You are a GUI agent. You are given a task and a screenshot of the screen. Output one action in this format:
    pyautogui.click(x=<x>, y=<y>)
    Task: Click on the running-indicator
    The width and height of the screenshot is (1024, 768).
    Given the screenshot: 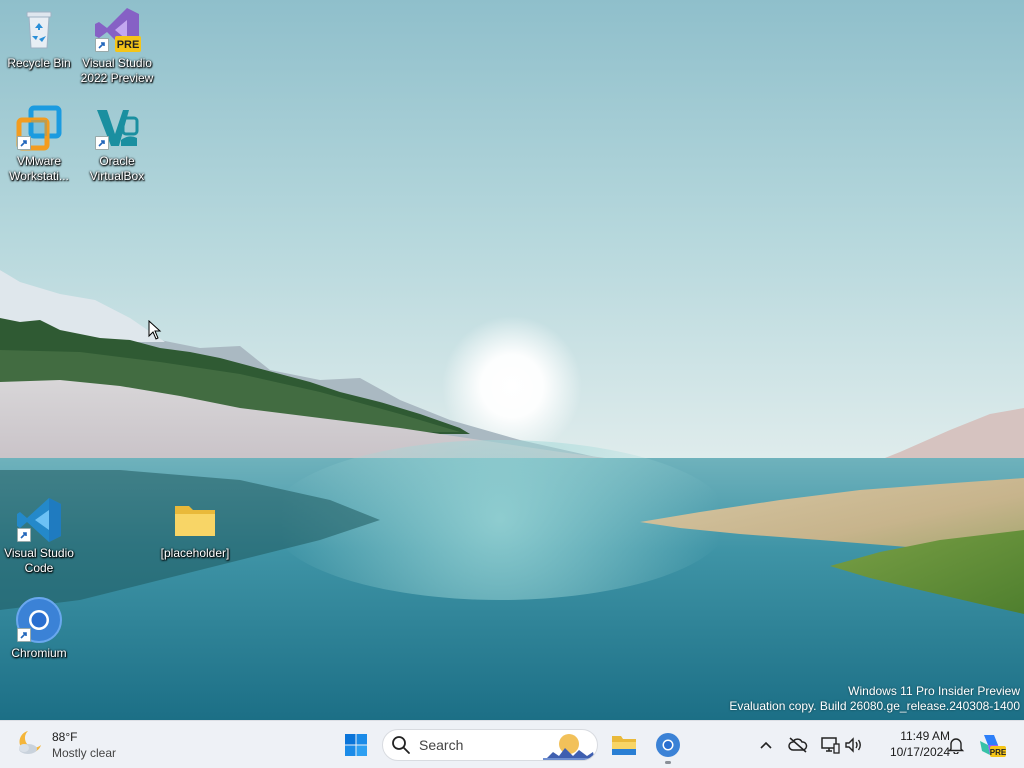 What is the action you would take?
    pyautogui.click(x=668, y=762)
    